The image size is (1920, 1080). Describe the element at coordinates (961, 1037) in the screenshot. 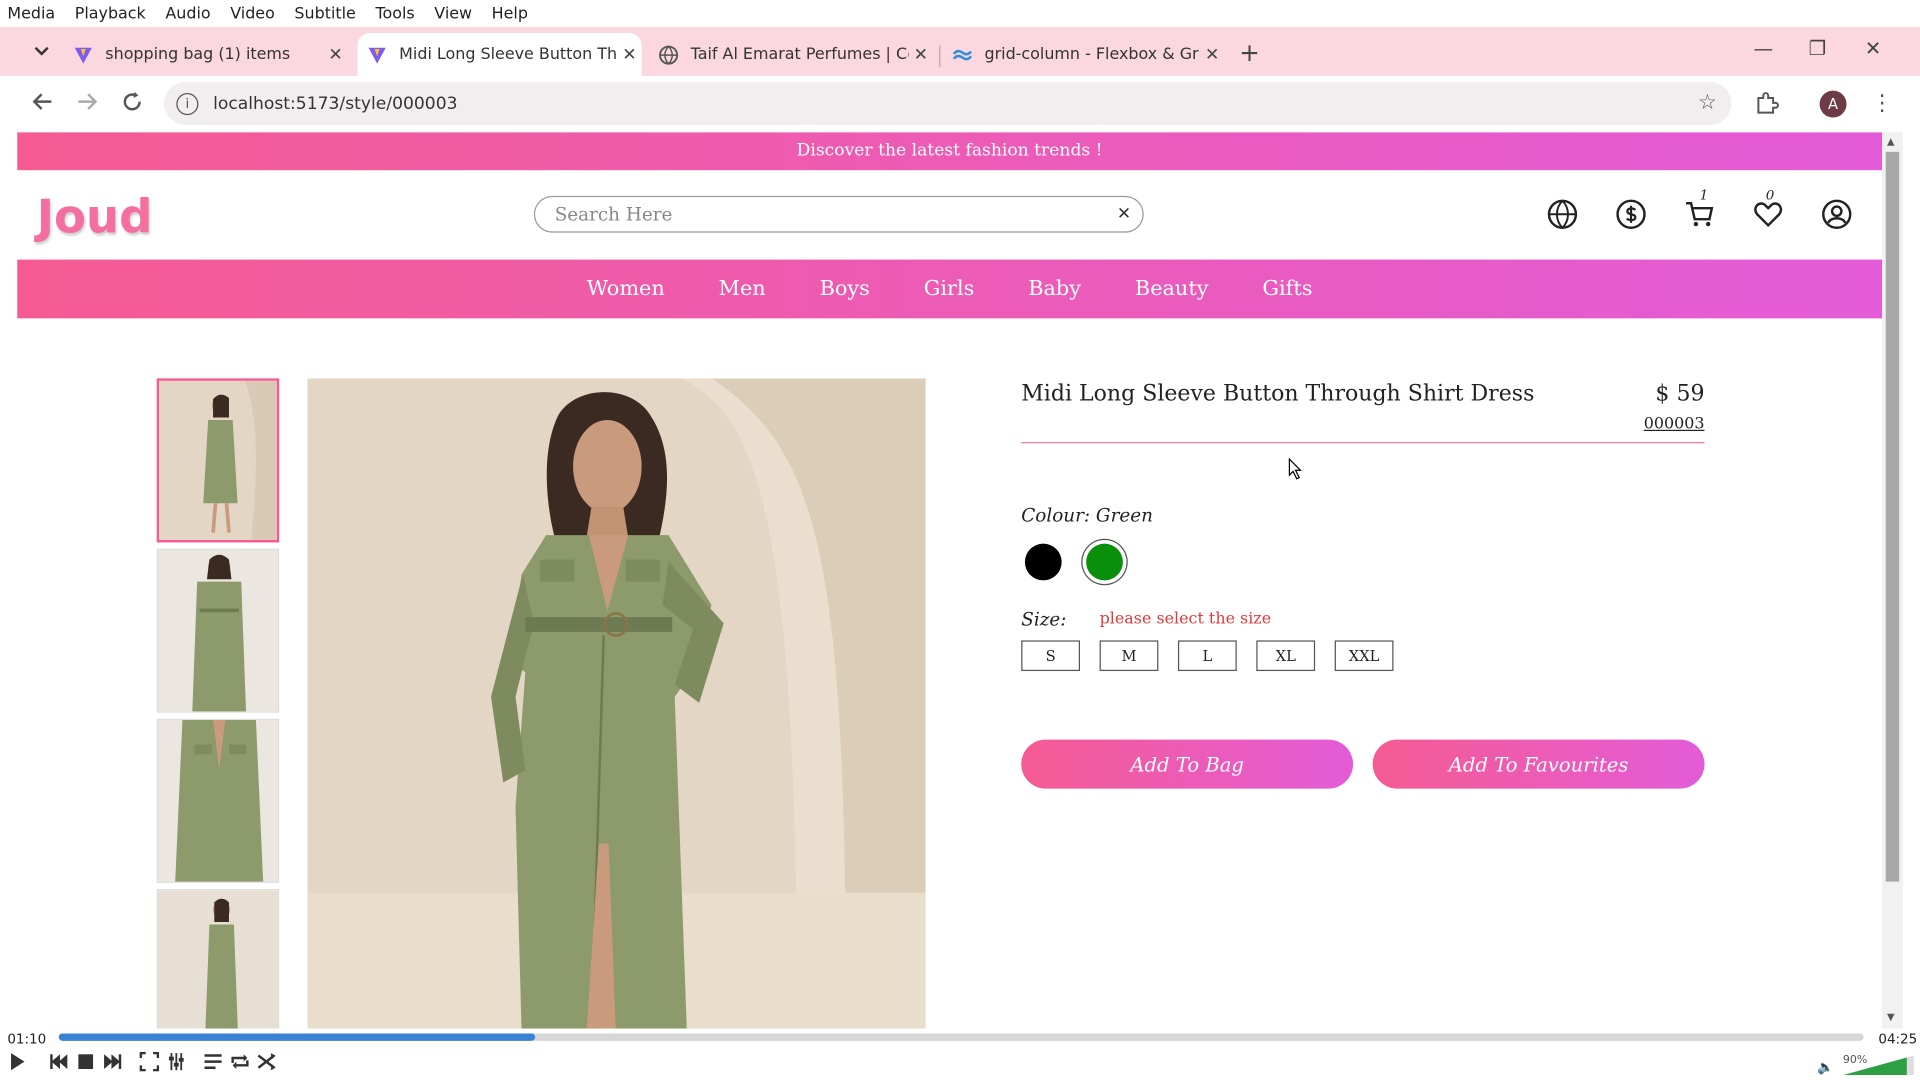

I see `seek-bar` at that location.